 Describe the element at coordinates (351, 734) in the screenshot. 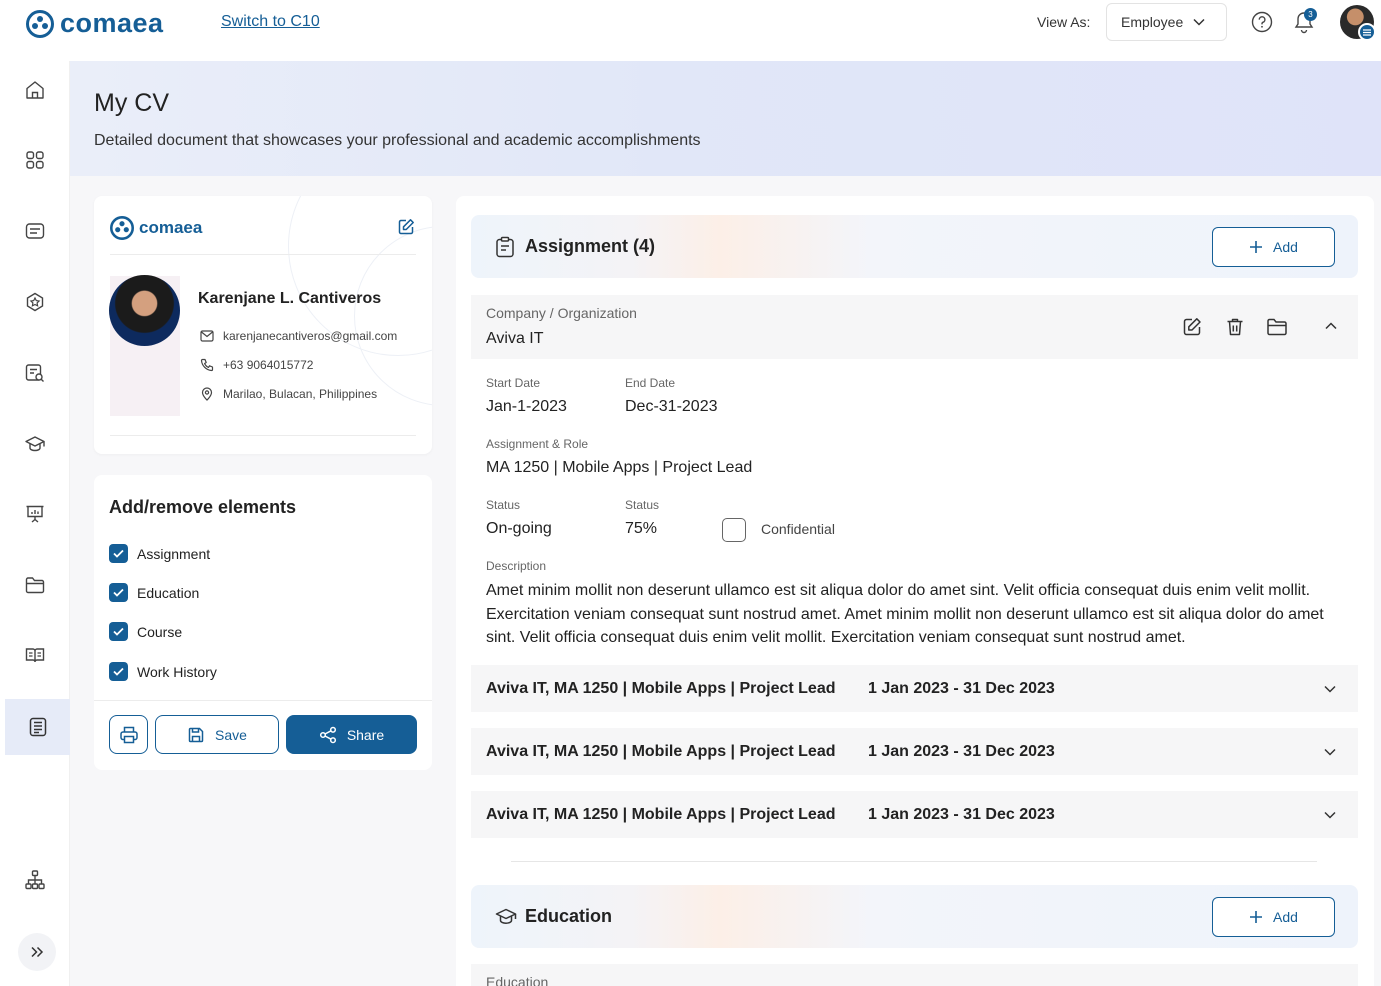

I see `share-button: Share` at that location.